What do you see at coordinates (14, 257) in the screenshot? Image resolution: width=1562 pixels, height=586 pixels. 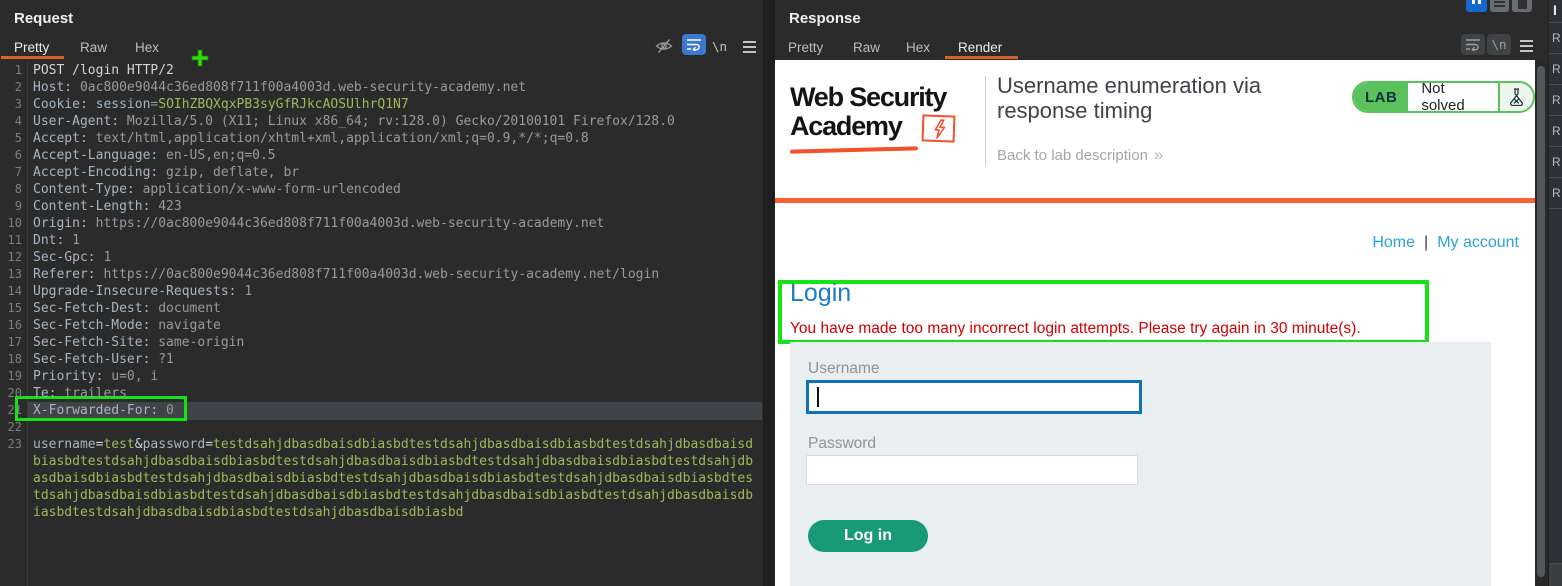 I see `line-number: 12` at bounding box center [14, 257].